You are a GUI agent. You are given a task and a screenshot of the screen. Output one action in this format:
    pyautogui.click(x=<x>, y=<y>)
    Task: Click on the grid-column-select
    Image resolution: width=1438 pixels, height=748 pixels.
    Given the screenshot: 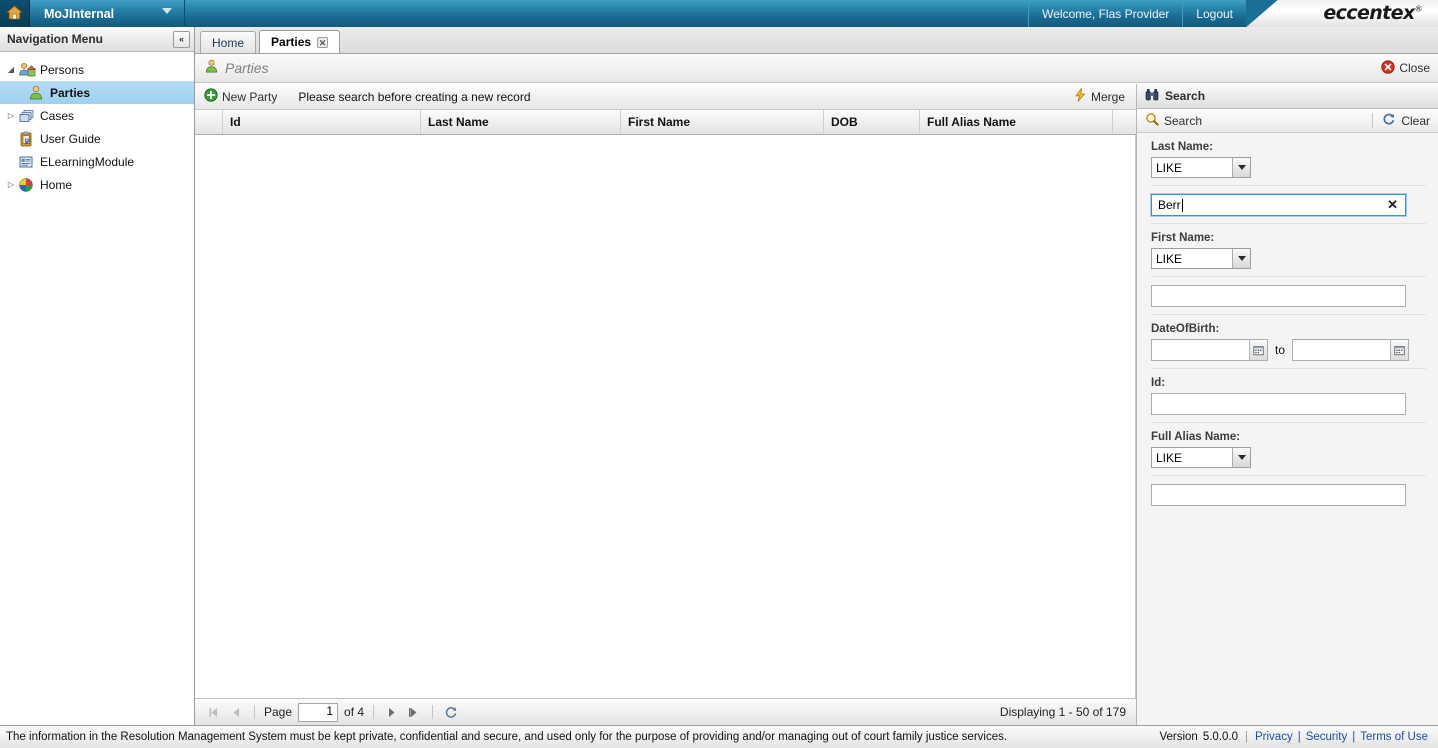 What is the action you would take?
    pyautogui.click(x=209, y=122)
    